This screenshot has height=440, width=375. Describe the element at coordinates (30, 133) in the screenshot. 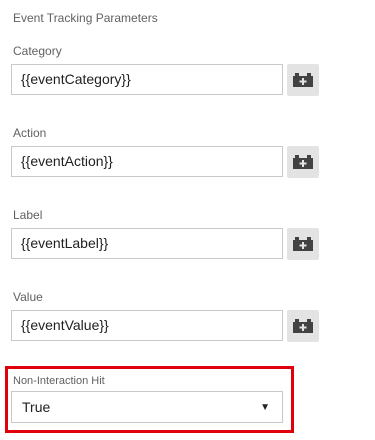

I see `action-label: Action` at that location.